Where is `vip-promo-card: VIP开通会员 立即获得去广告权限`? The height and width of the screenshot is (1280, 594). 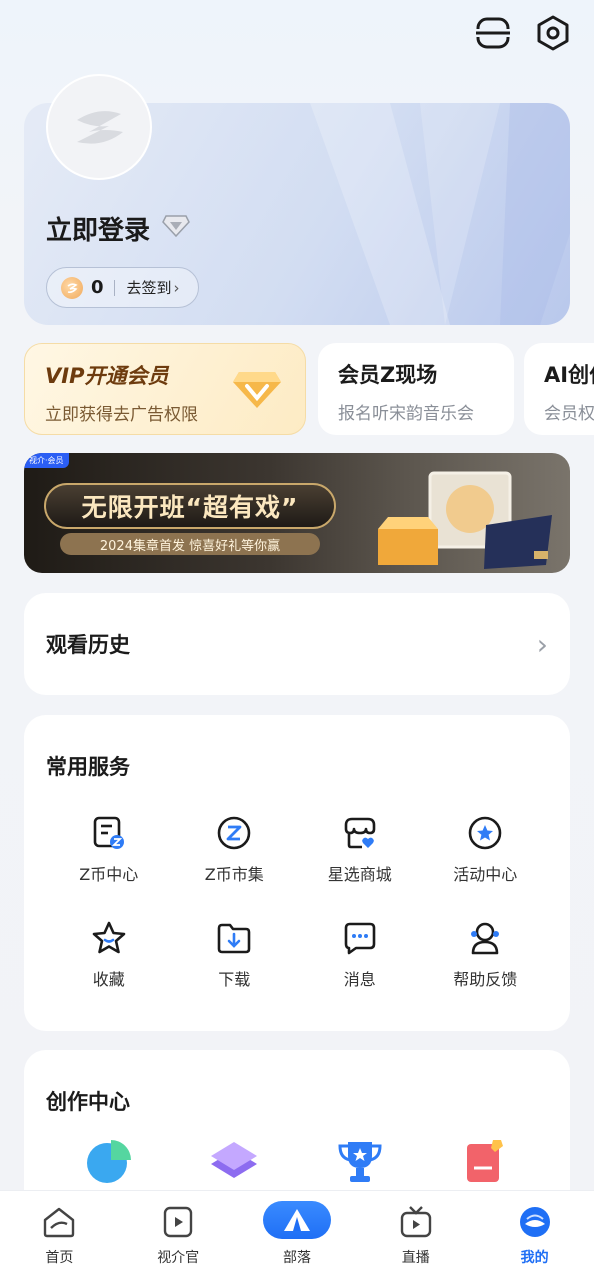
vip-promo-card: VIP开通会员 立即获得去广告权限 is located at coordinates (165, 389).